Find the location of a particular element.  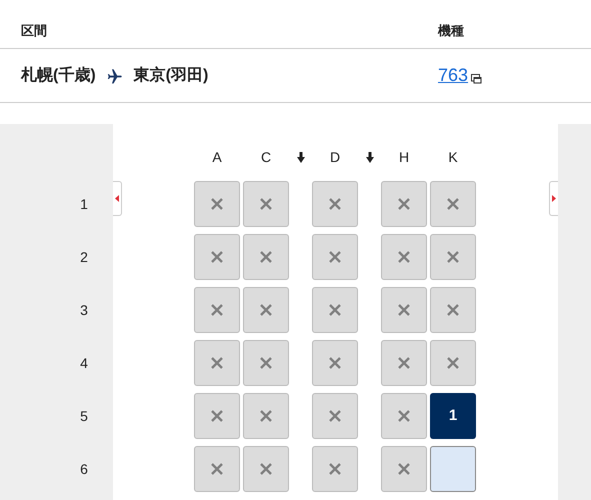

scroll-right-button is located at coordinates (553, 198).